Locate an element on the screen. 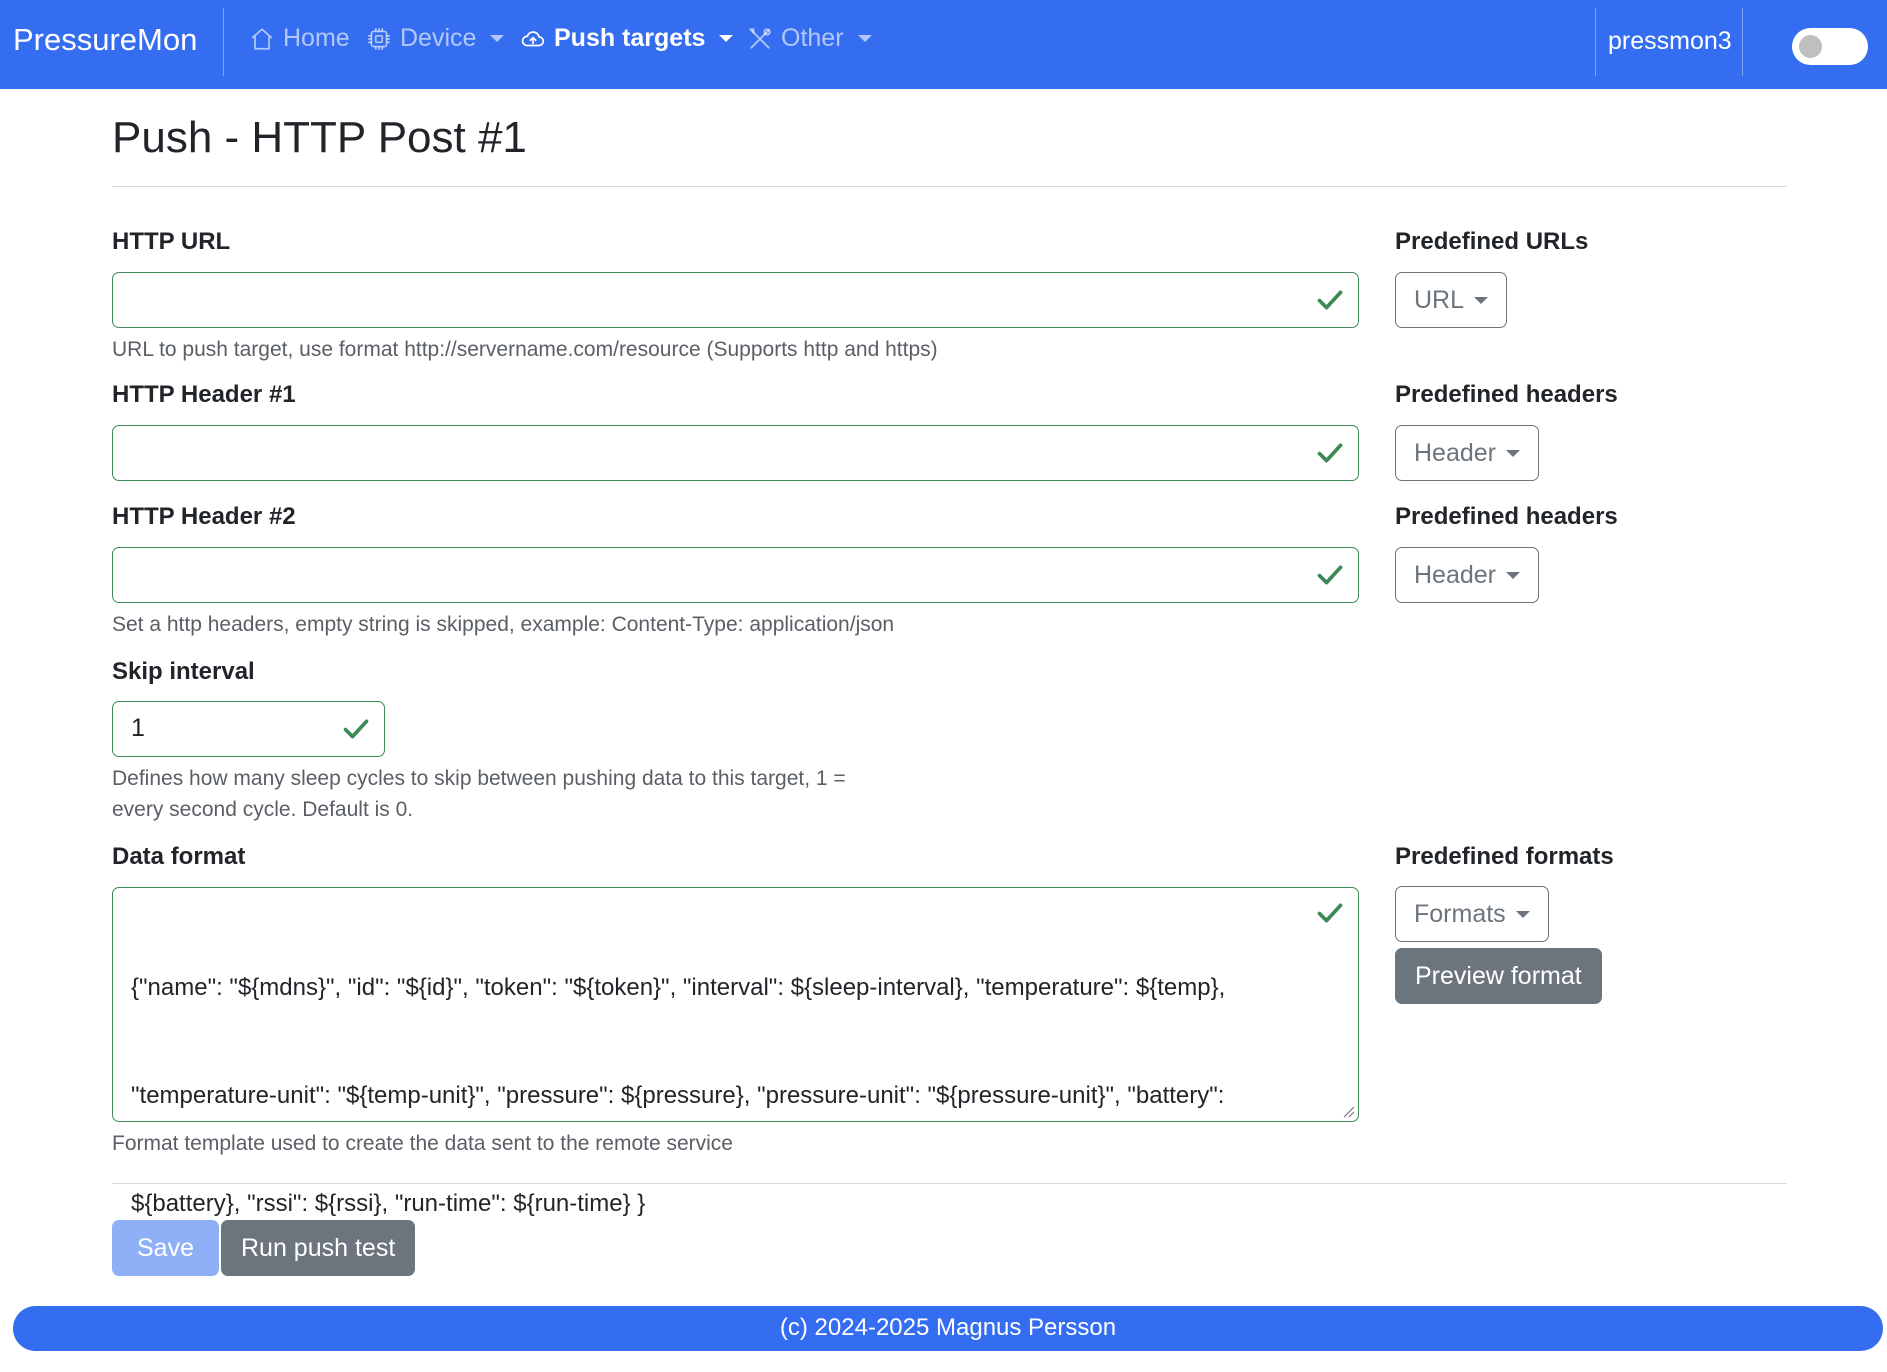 This screenshot has width=1887, height=1372. predefined-formats-dropdown-label: Formats is located at coordinates (1460, 913).